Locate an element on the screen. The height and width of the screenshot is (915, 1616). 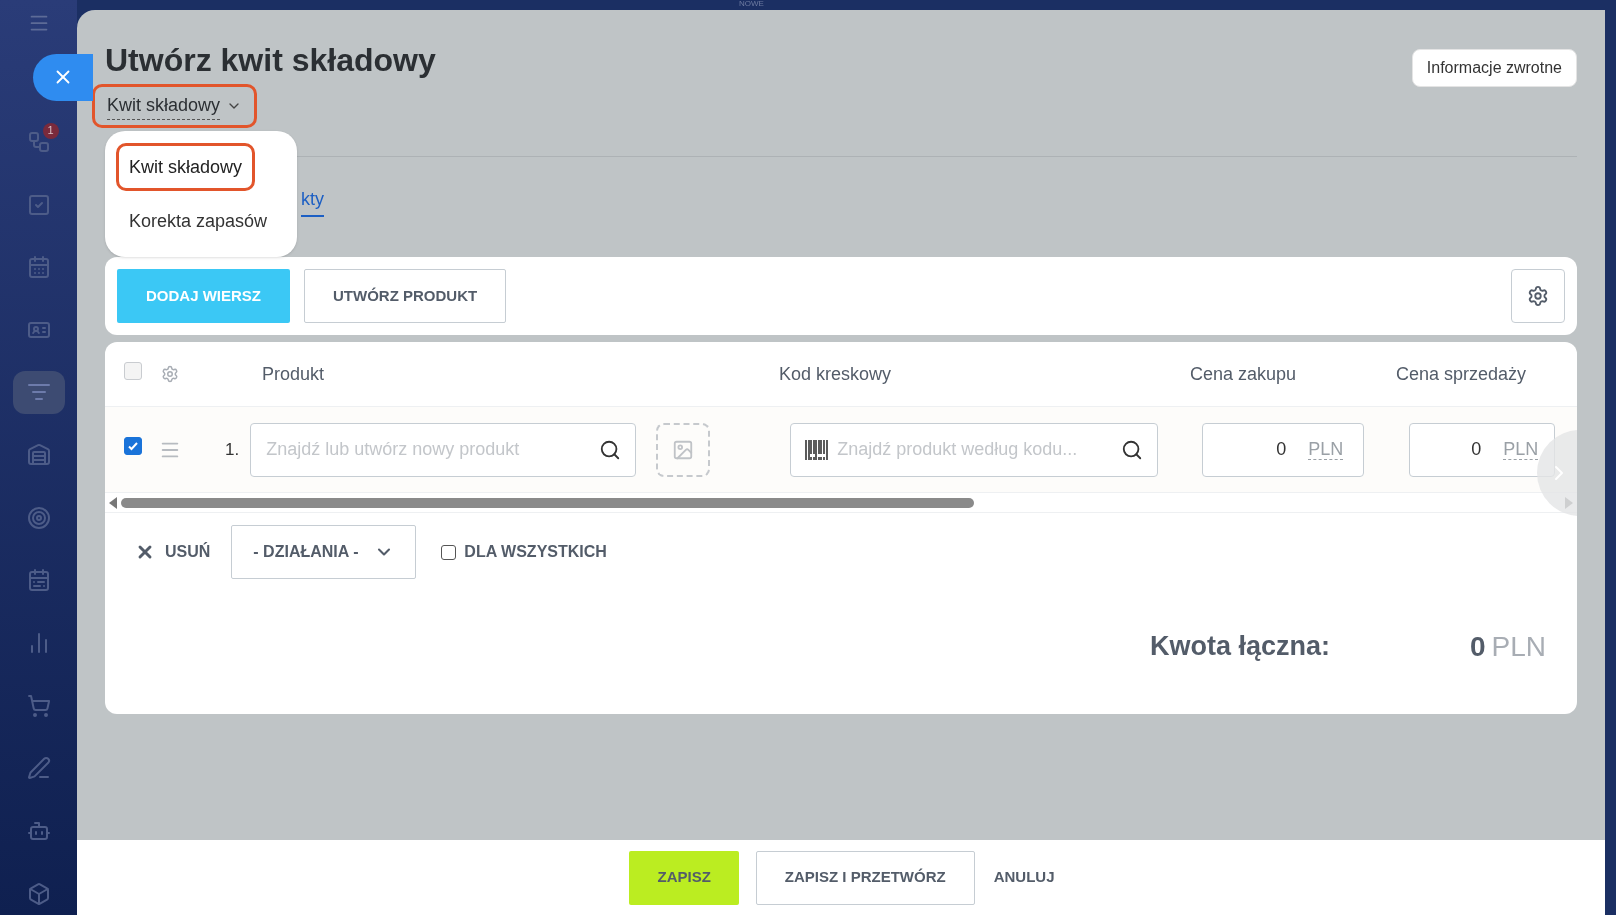
create-product-button: UTWÓRZ PRODUKT is located at coordinates (405, 296).